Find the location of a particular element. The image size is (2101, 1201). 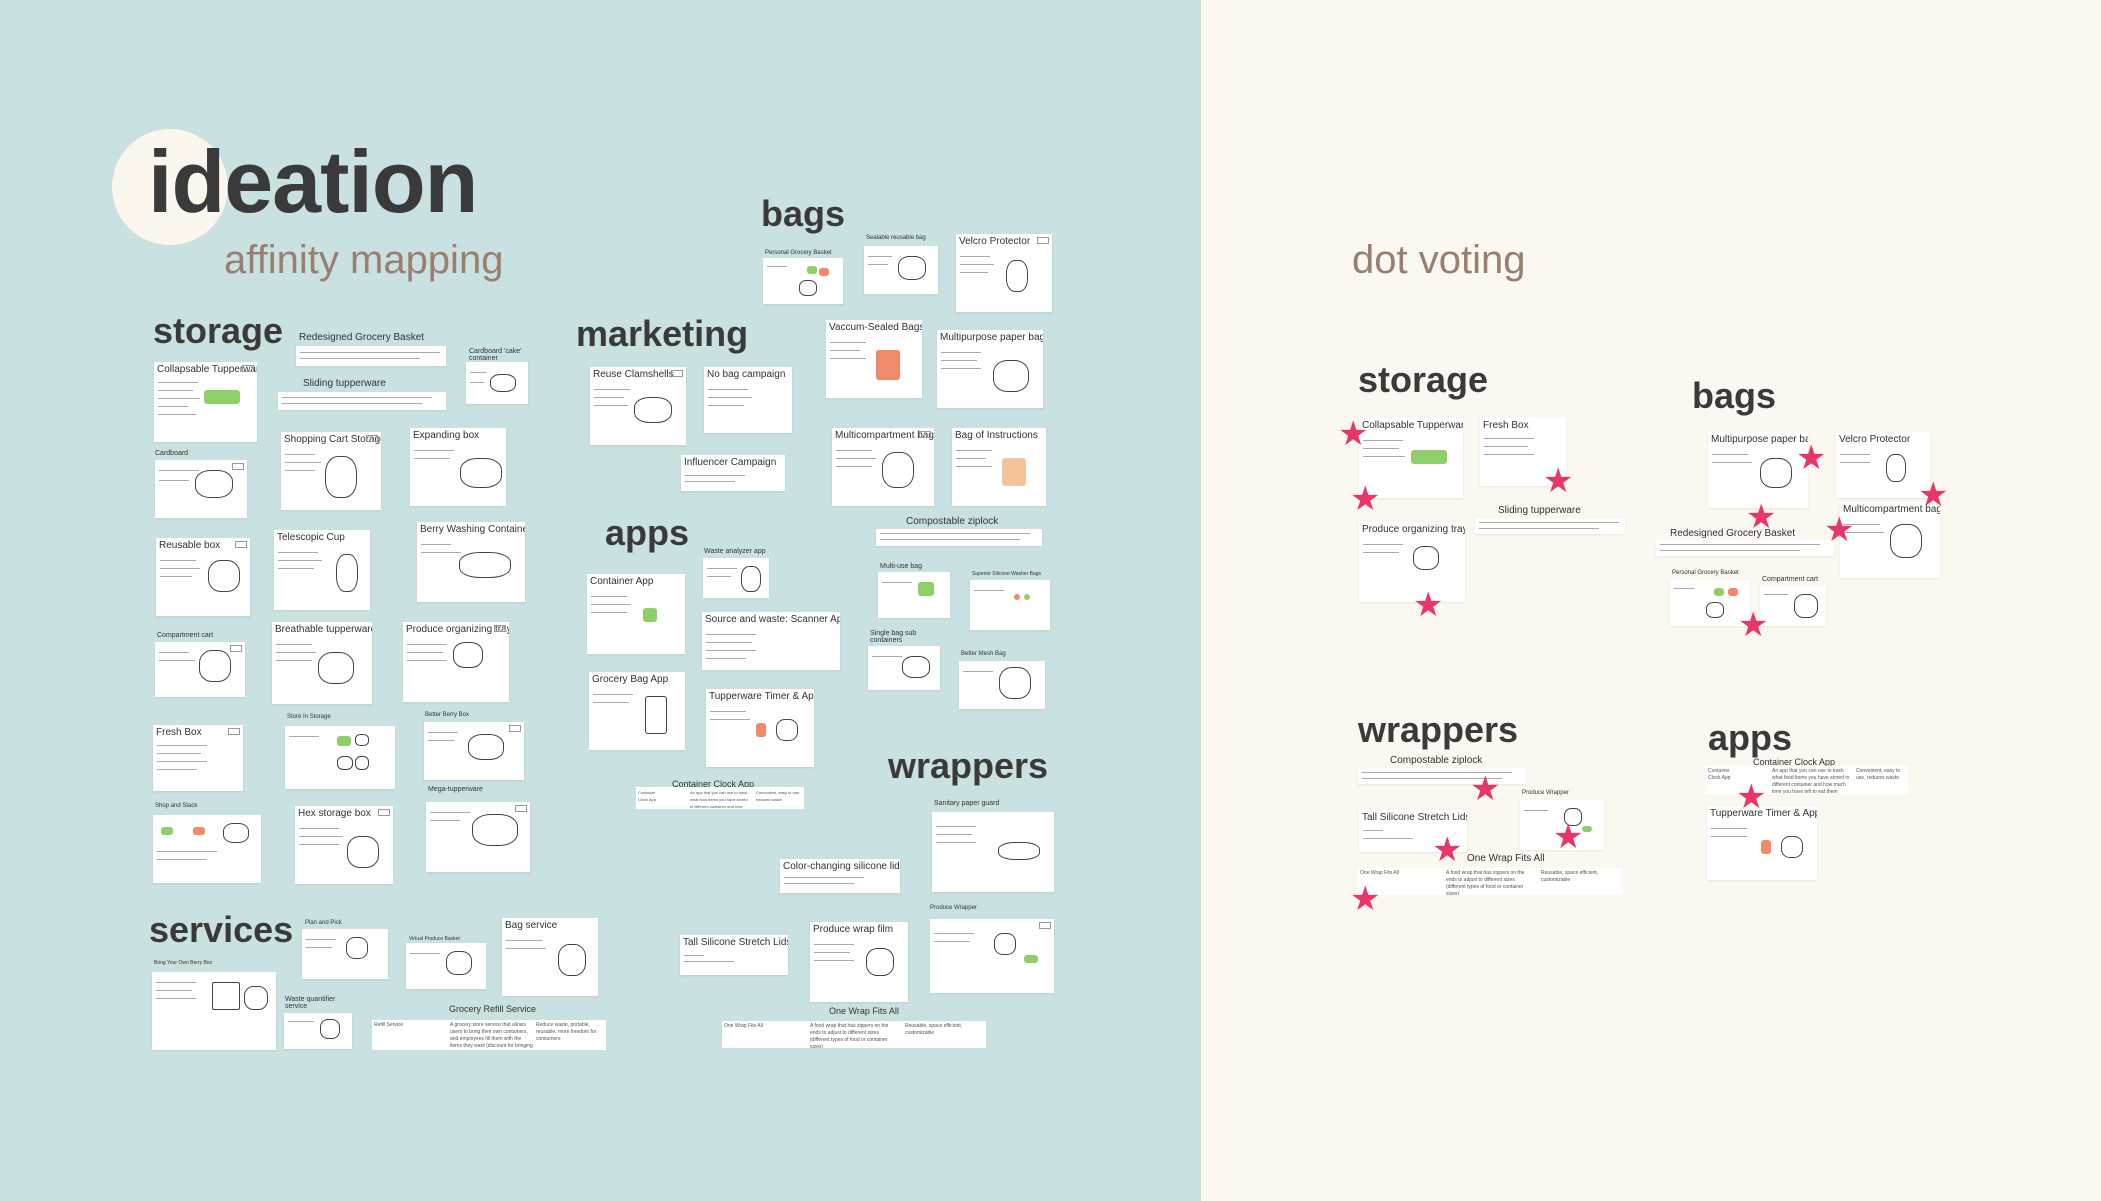

card-reuse-clamshells: Reuse Clamshells is located at coordinates (638, 406).